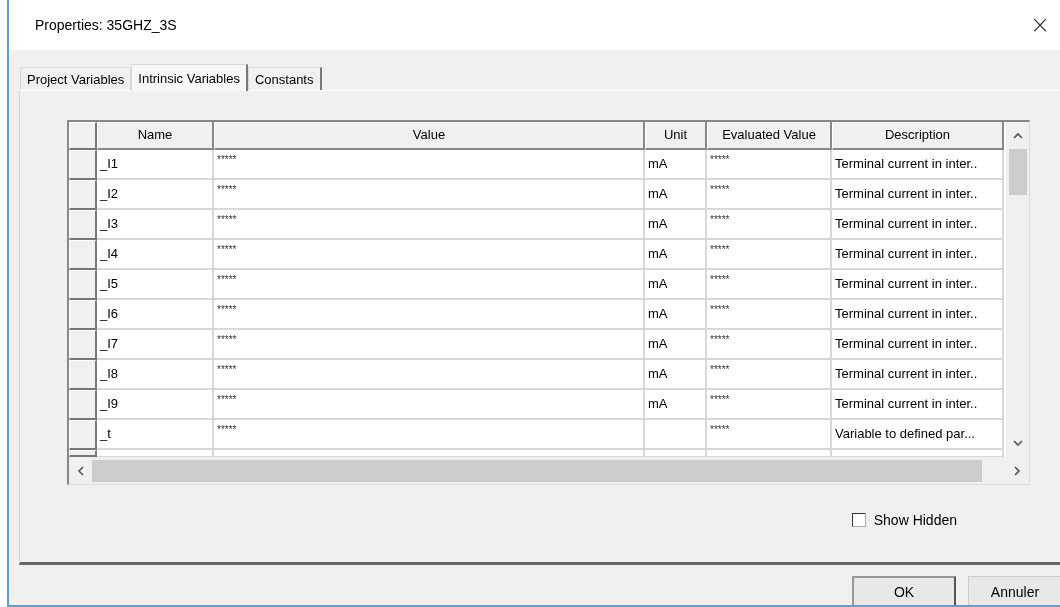 Image resolution: width=1060 pixels, height=607 pixels. What do you see at coordinates (769, 136) in the screenshot?
I see `column-header: Evaluated Value` at bounding box center [769, 136].